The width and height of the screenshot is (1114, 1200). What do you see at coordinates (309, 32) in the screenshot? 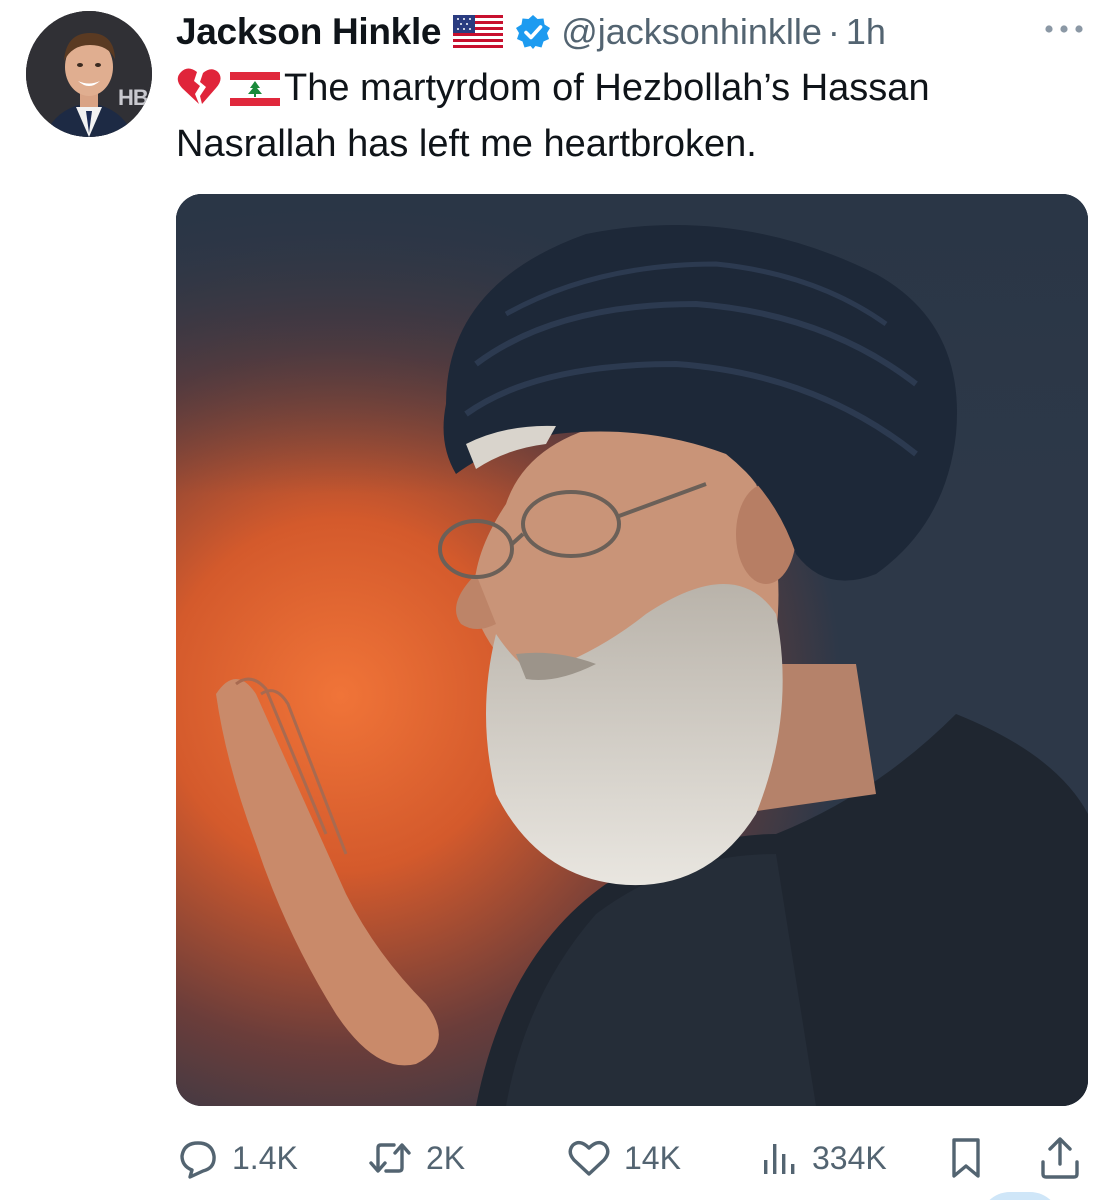
I see `author-name: Jackson Hinkle` at bounding box center [309, 32].